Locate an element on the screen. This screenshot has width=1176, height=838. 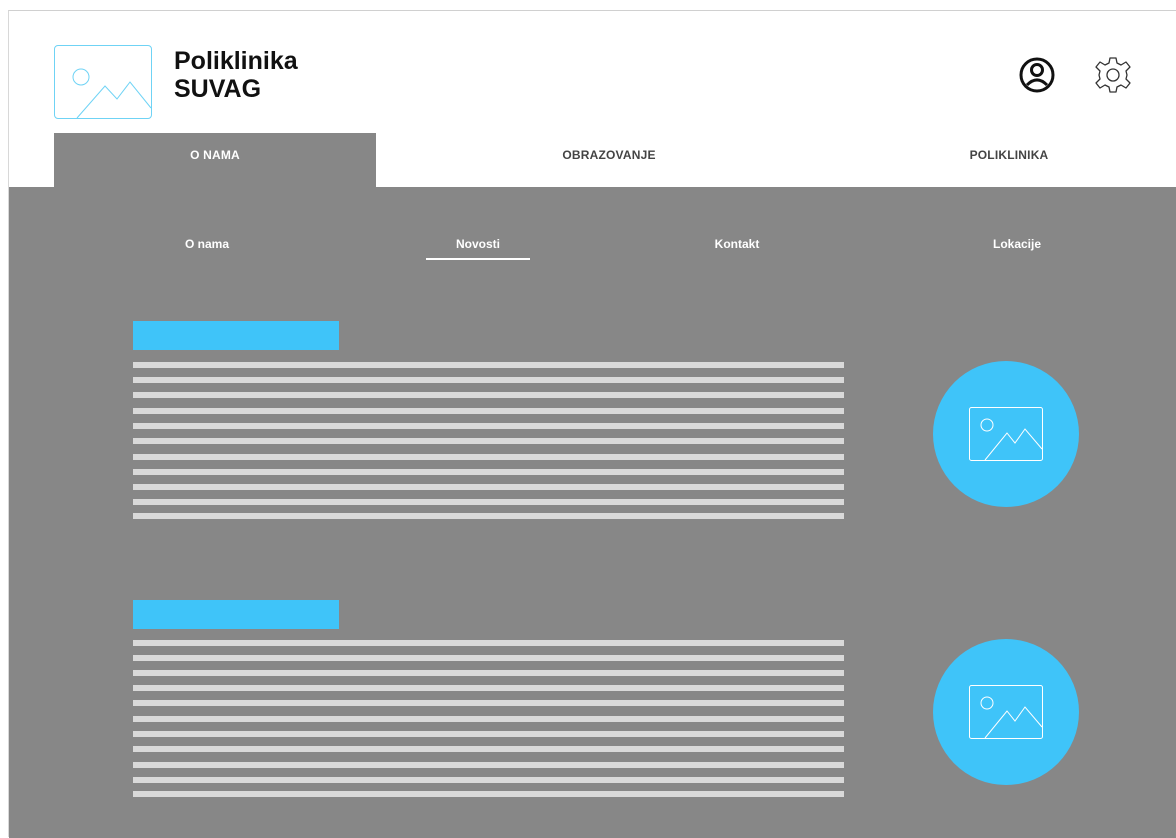
main-tabs: O NAMA OBRAZOVANJE POLIKLINIKA is located at coordinates (592, 160).